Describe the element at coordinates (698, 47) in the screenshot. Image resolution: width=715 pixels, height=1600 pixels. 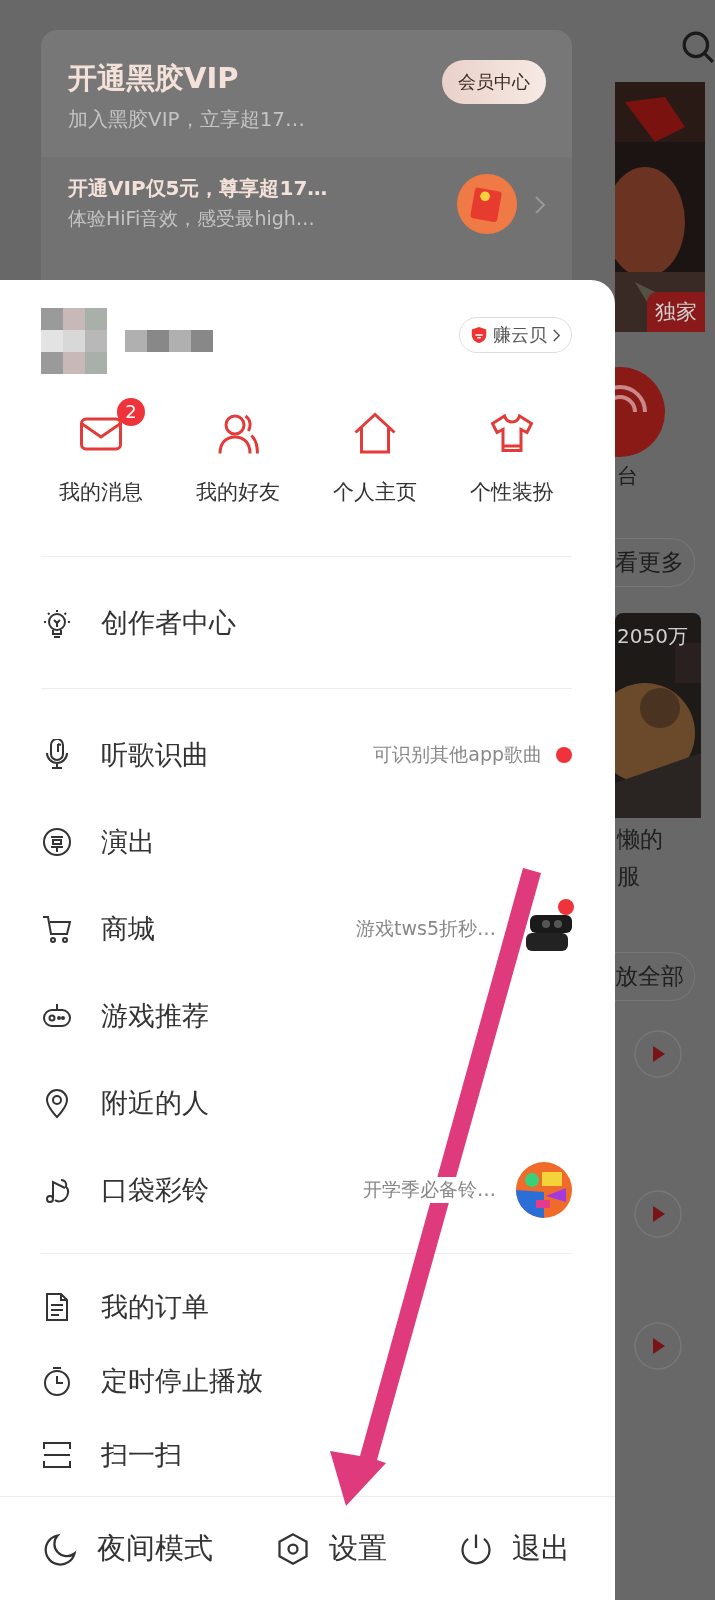
I see `search-icon` at that location.